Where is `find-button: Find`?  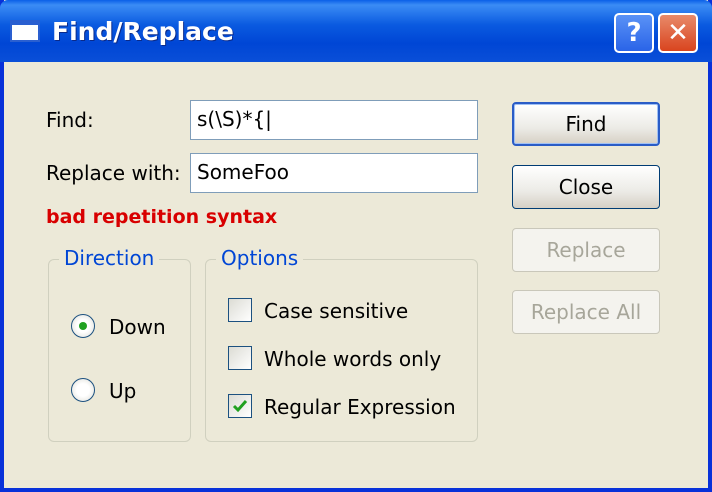
find-button: Find is located at coordinates (586, 124).